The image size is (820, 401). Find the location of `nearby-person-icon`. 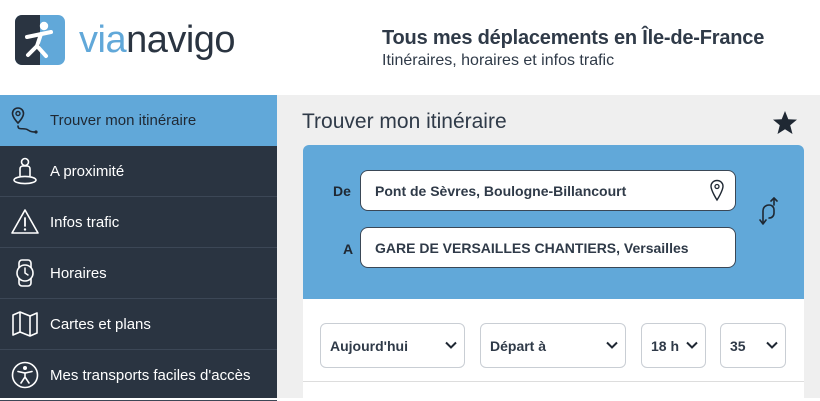

nearby-person-icon is located at coordinates (25, 171).